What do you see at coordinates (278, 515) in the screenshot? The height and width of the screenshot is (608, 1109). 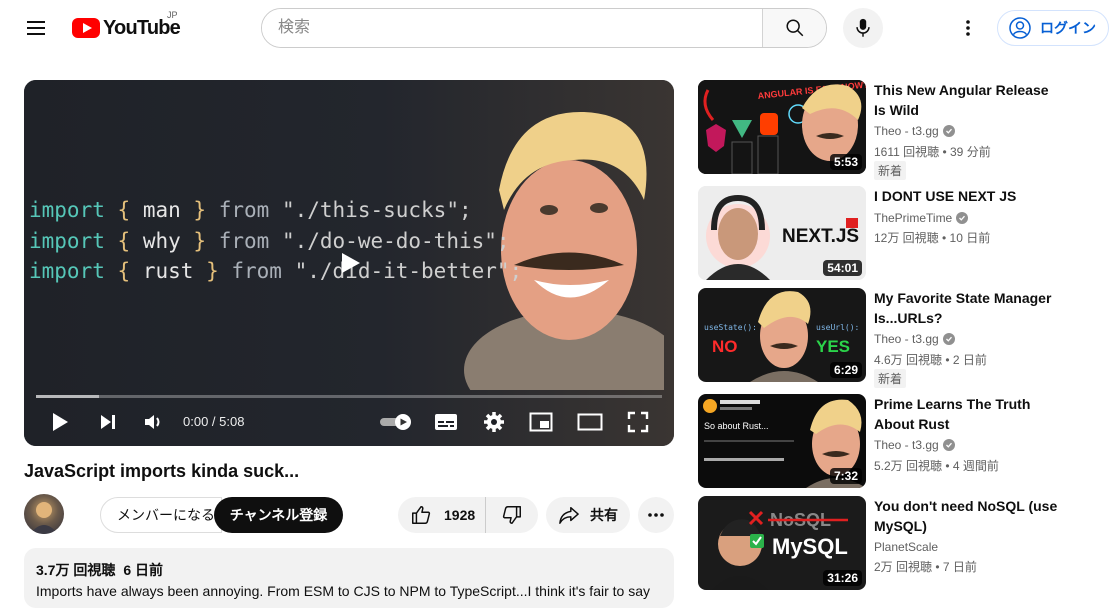 I see `subscribe-button: チャンネル登録` at bounding box center [278, 515].